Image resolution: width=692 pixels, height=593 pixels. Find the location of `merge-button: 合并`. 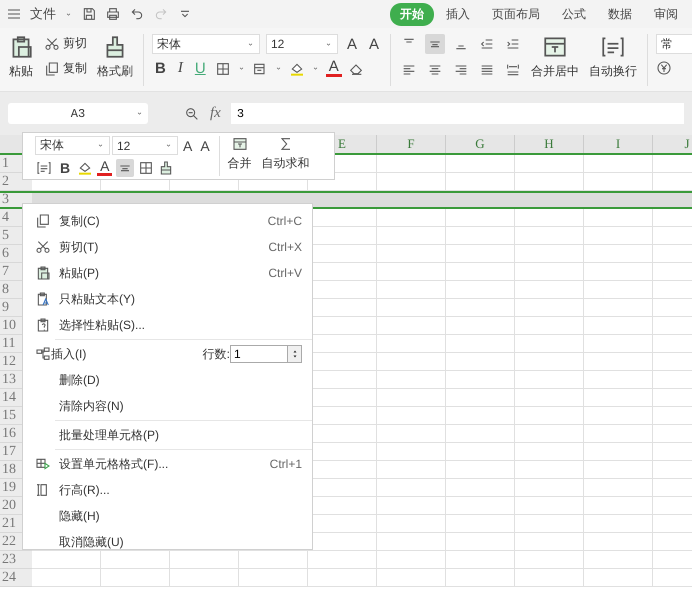

merge-button: 合并 is located at coordinates (240, 156).